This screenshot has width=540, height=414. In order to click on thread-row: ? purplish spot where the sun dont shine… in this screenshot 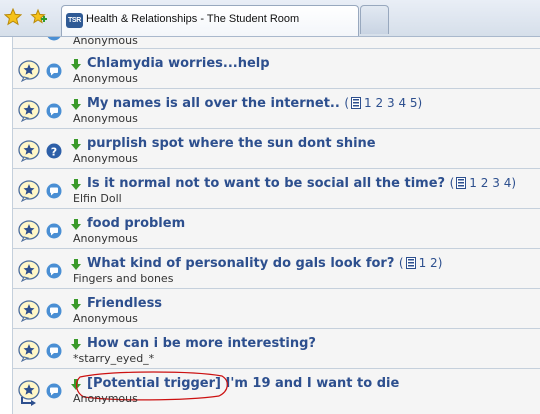, I will do `click(276, 149)`.